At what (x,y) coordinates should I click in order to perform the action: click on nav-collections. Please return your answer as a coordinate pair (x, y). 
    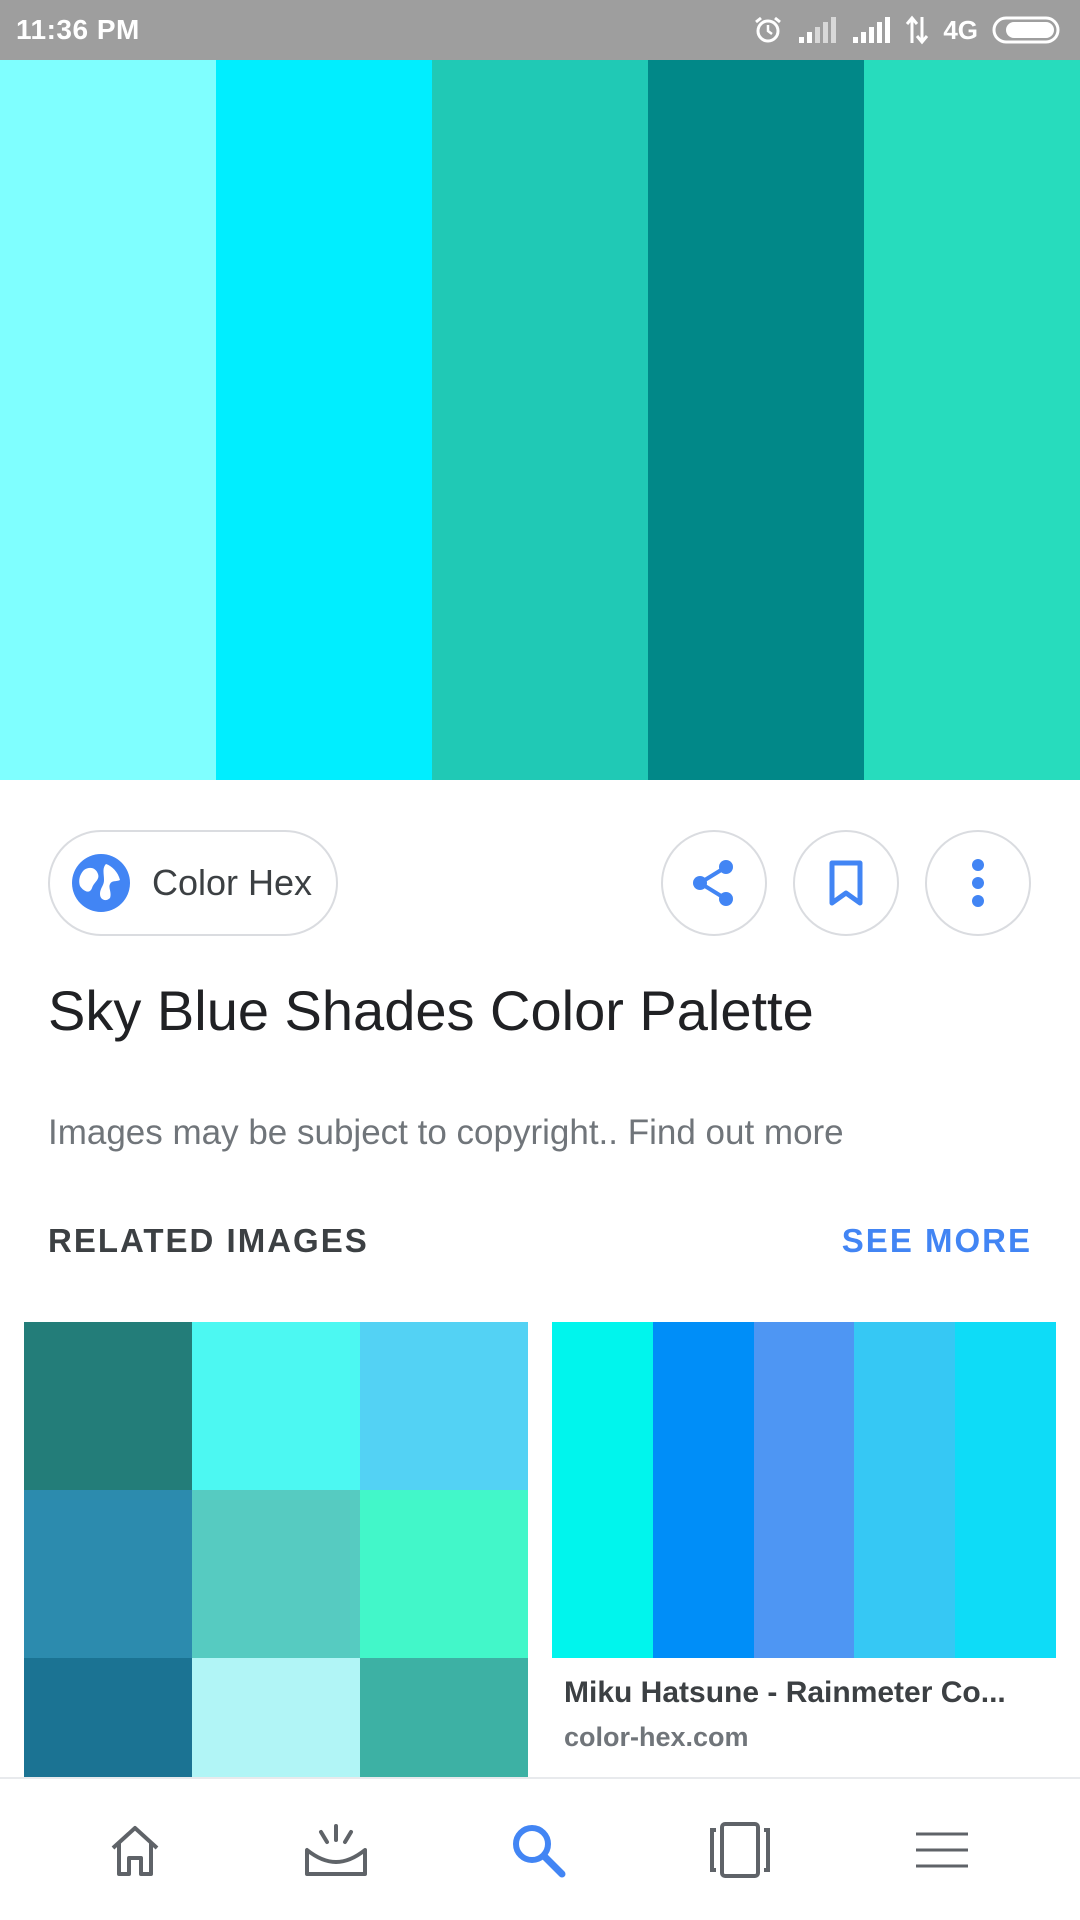
    Looking at the image, I should click on (740, 1849).